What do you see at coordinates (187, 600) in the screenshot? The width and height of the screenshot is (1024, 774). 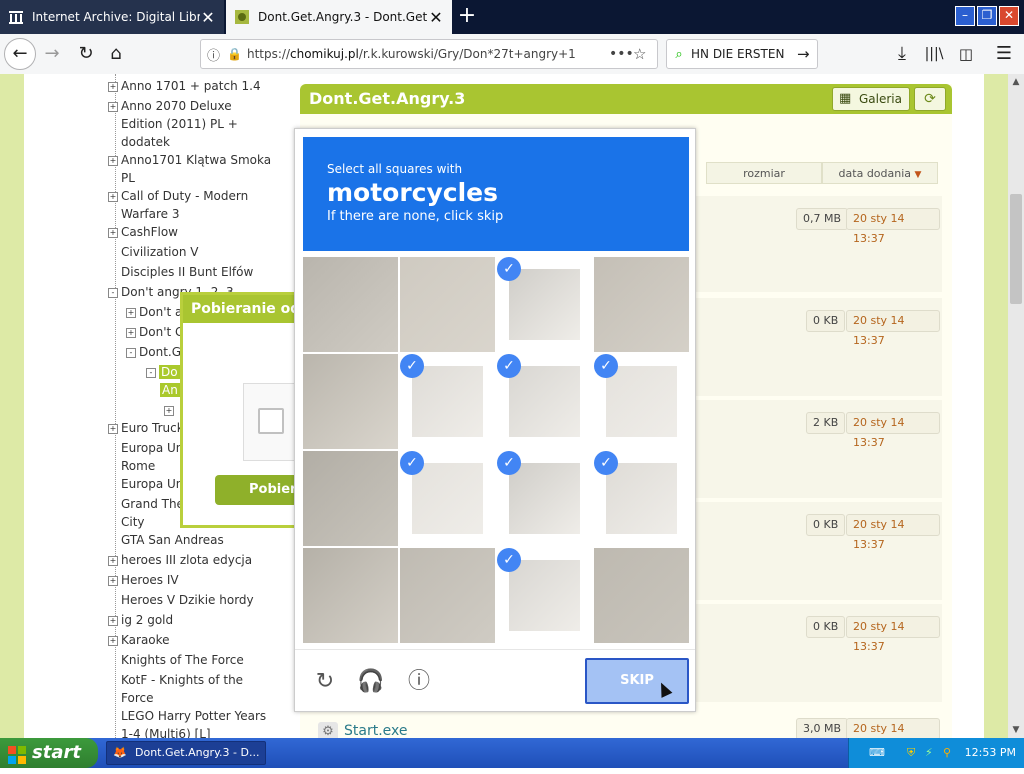 I see `tree-item: Heroes V Dzikie hordy` at bounding box center [187, 600].